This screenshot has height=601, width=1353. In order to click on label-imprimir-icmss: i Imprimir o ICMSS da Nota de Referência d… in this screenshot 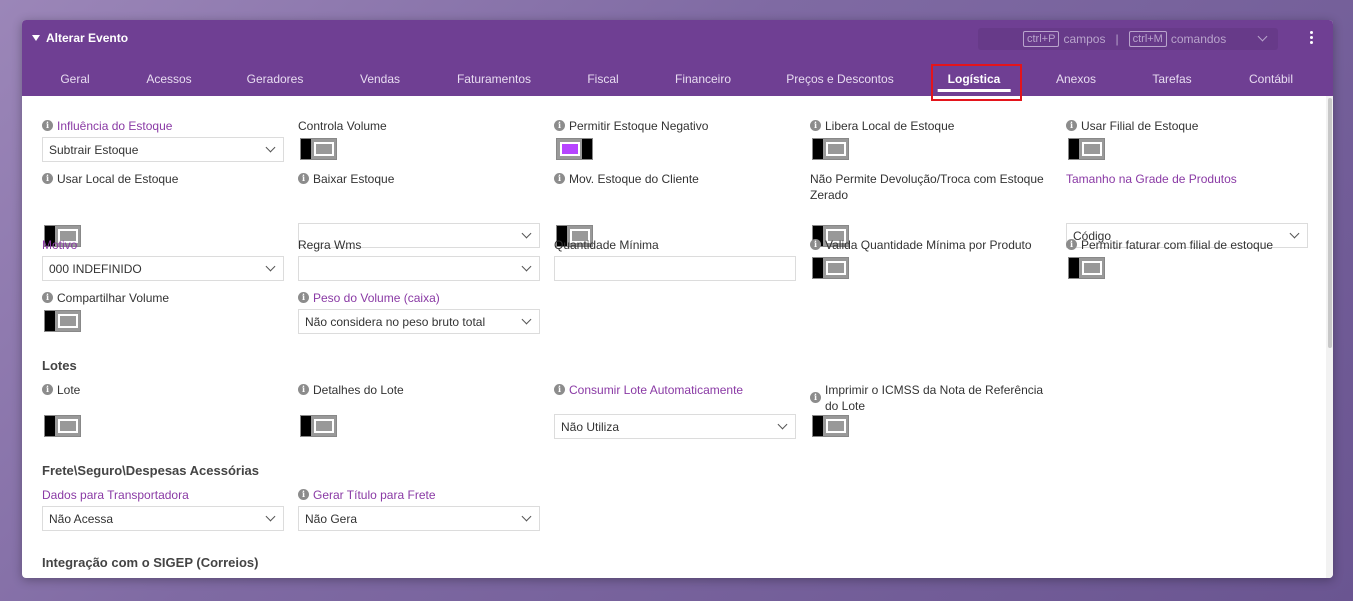, I will do `click(926, 398)`.